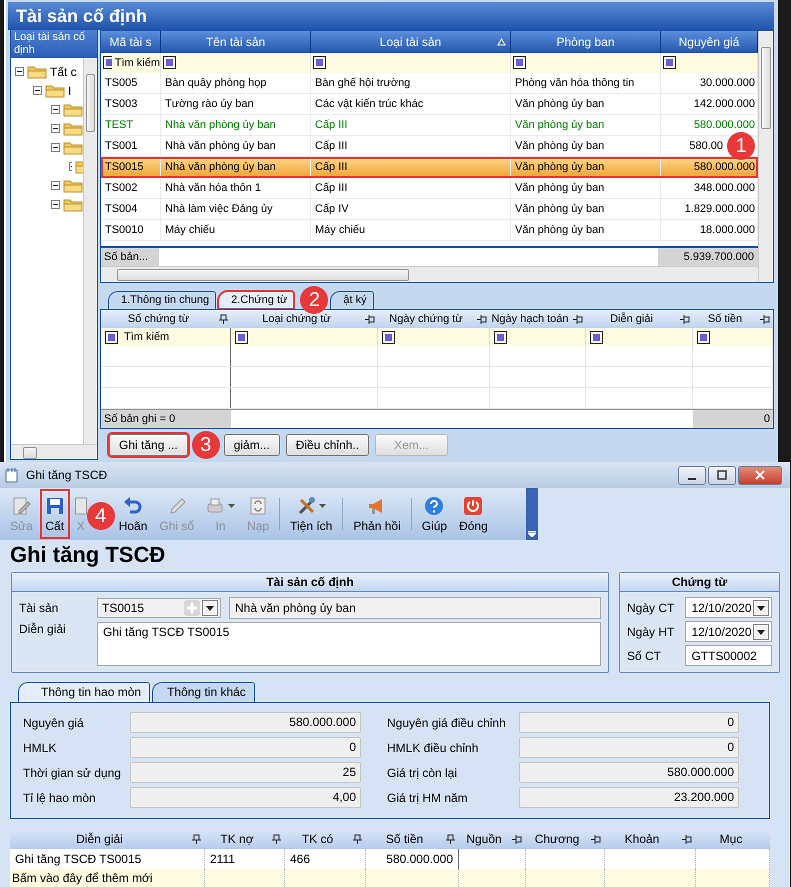 This screenshot has height=887, width=791. What do you see at coordinates (565, 839) in the screenshot?
I see `column-header: Chương` at bounding box center [565, 839].